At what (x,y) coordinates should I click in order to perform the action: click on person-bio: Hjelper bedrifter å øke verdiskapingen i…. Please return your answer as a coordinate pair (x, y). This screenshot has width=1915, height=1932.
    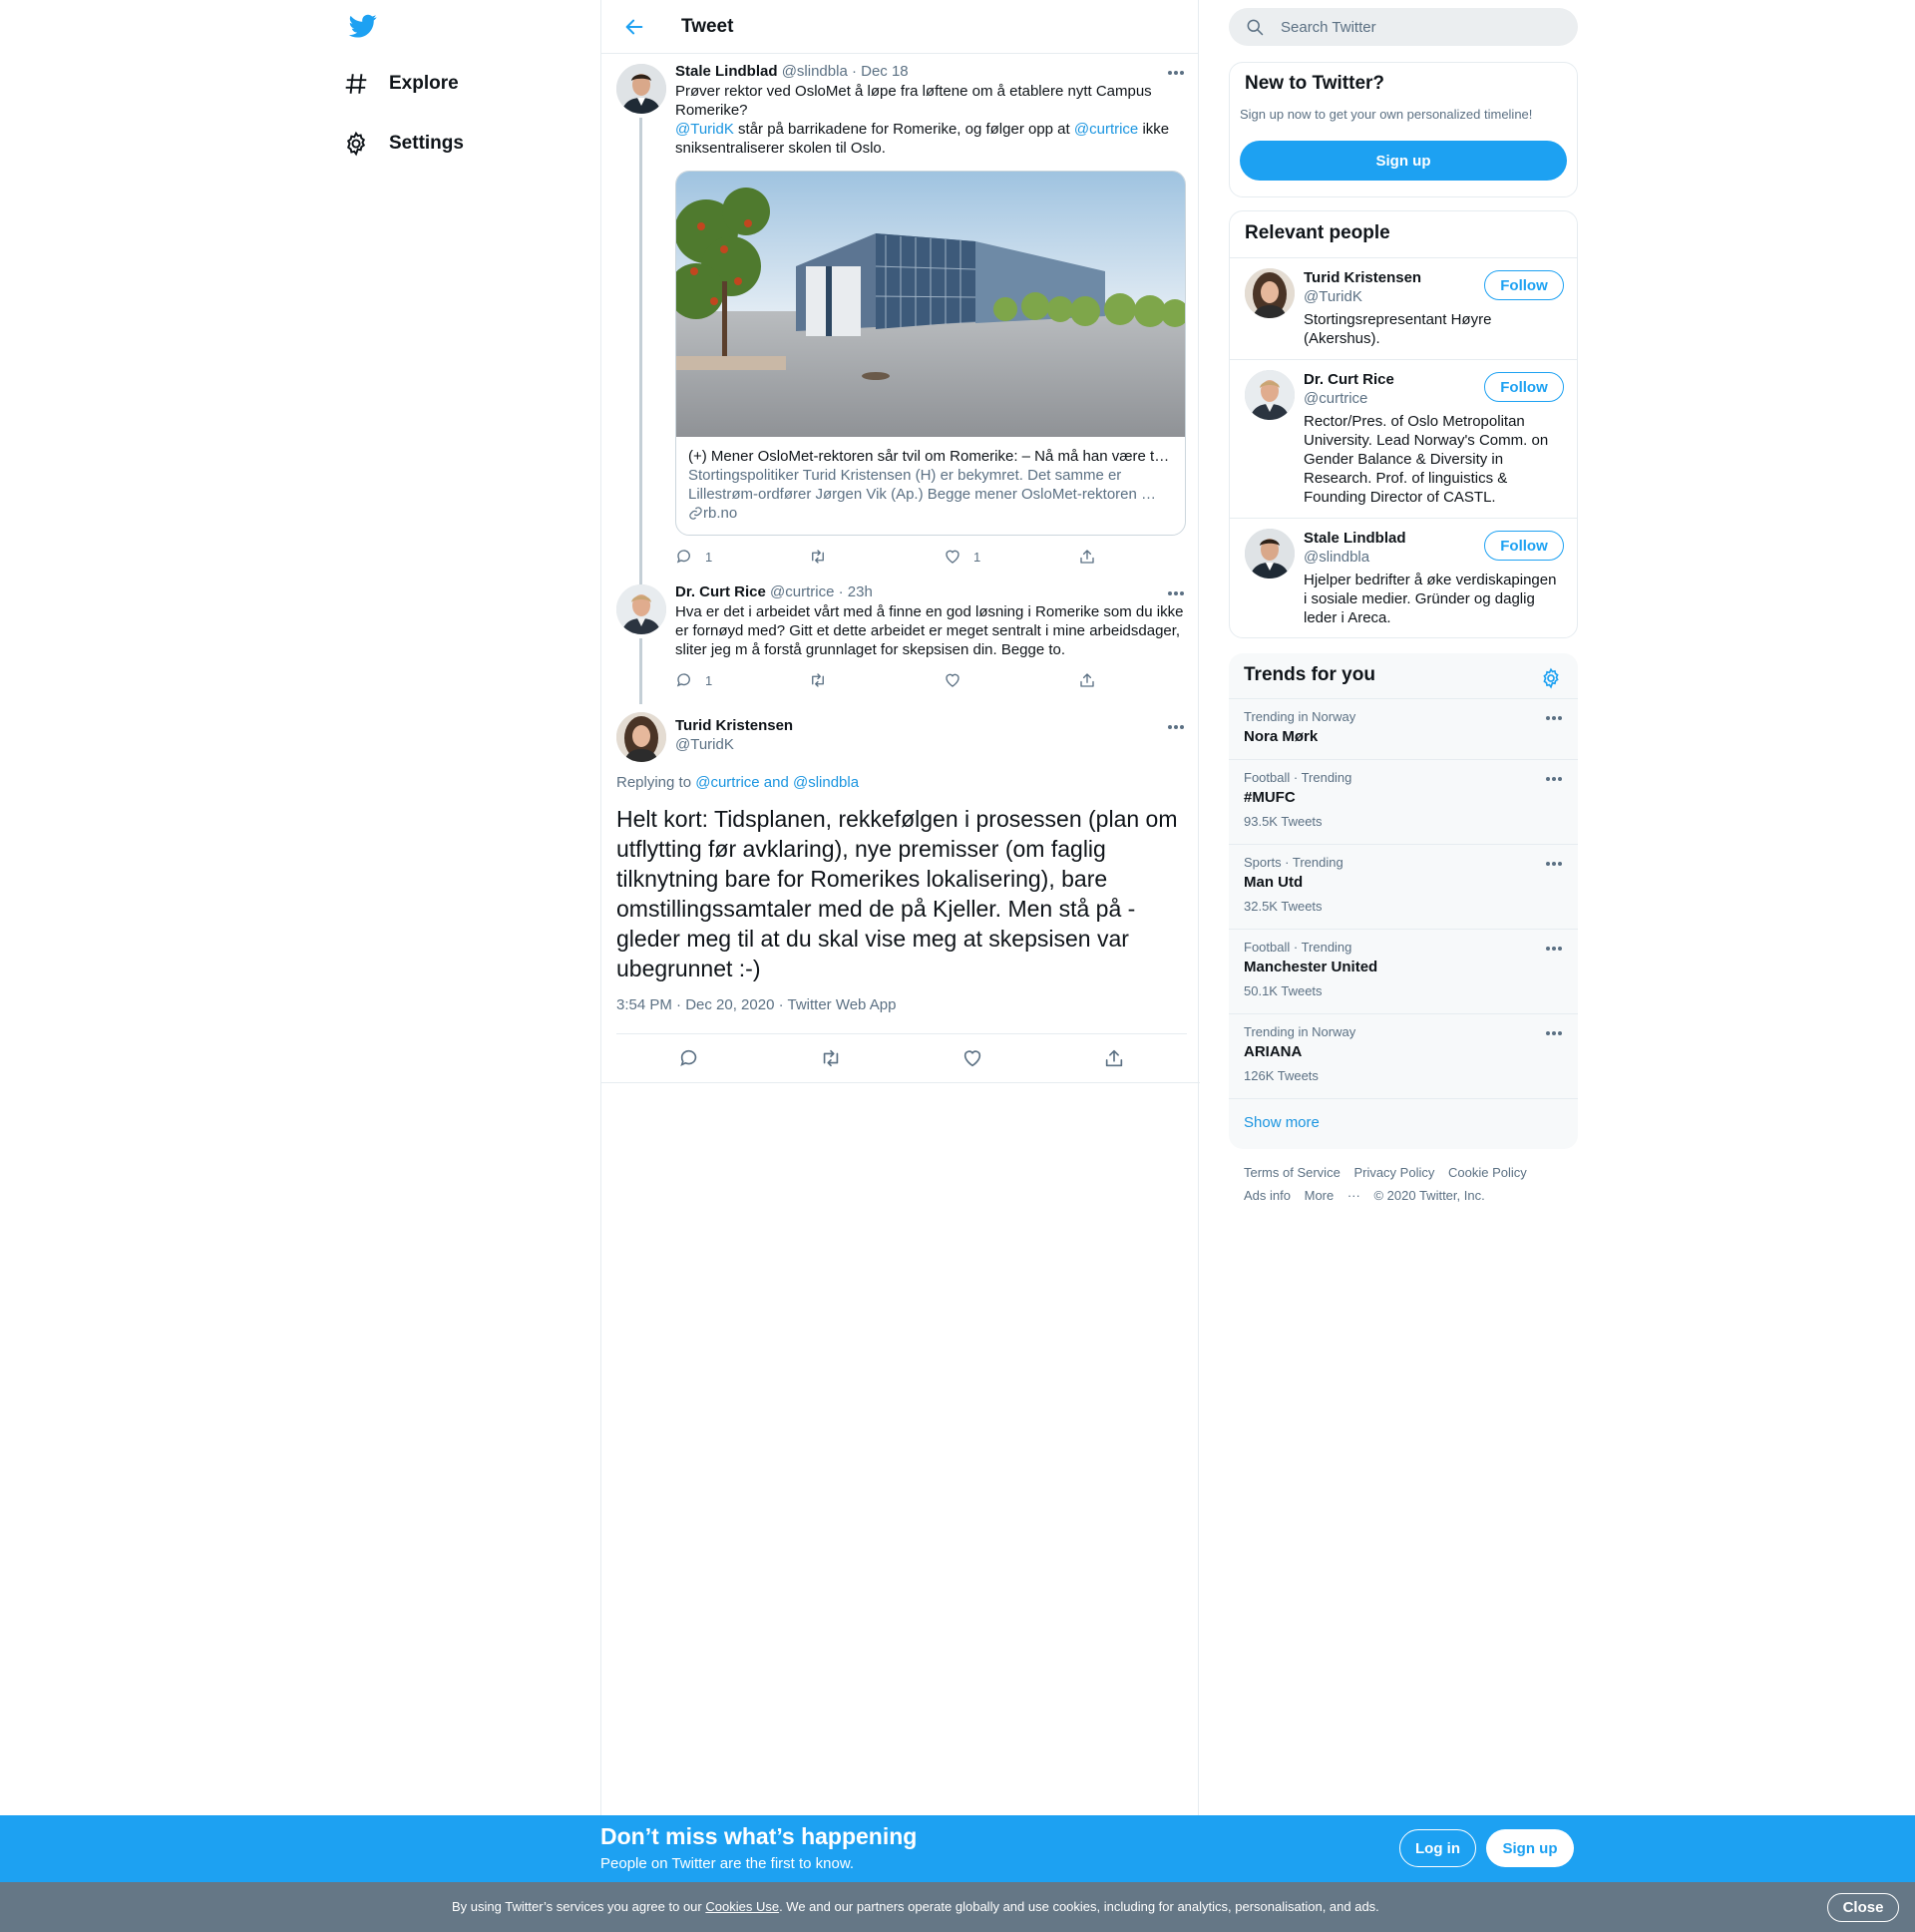
    Looking at the image, I should click on (1430, 599).